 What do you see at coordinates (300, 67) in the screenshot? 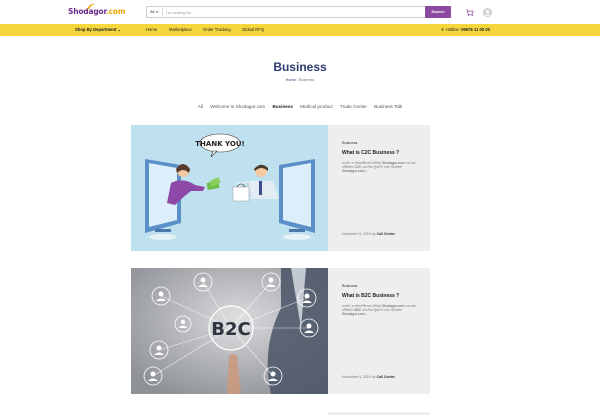
I see `page-title: Business` at bounding box center [300, 67].